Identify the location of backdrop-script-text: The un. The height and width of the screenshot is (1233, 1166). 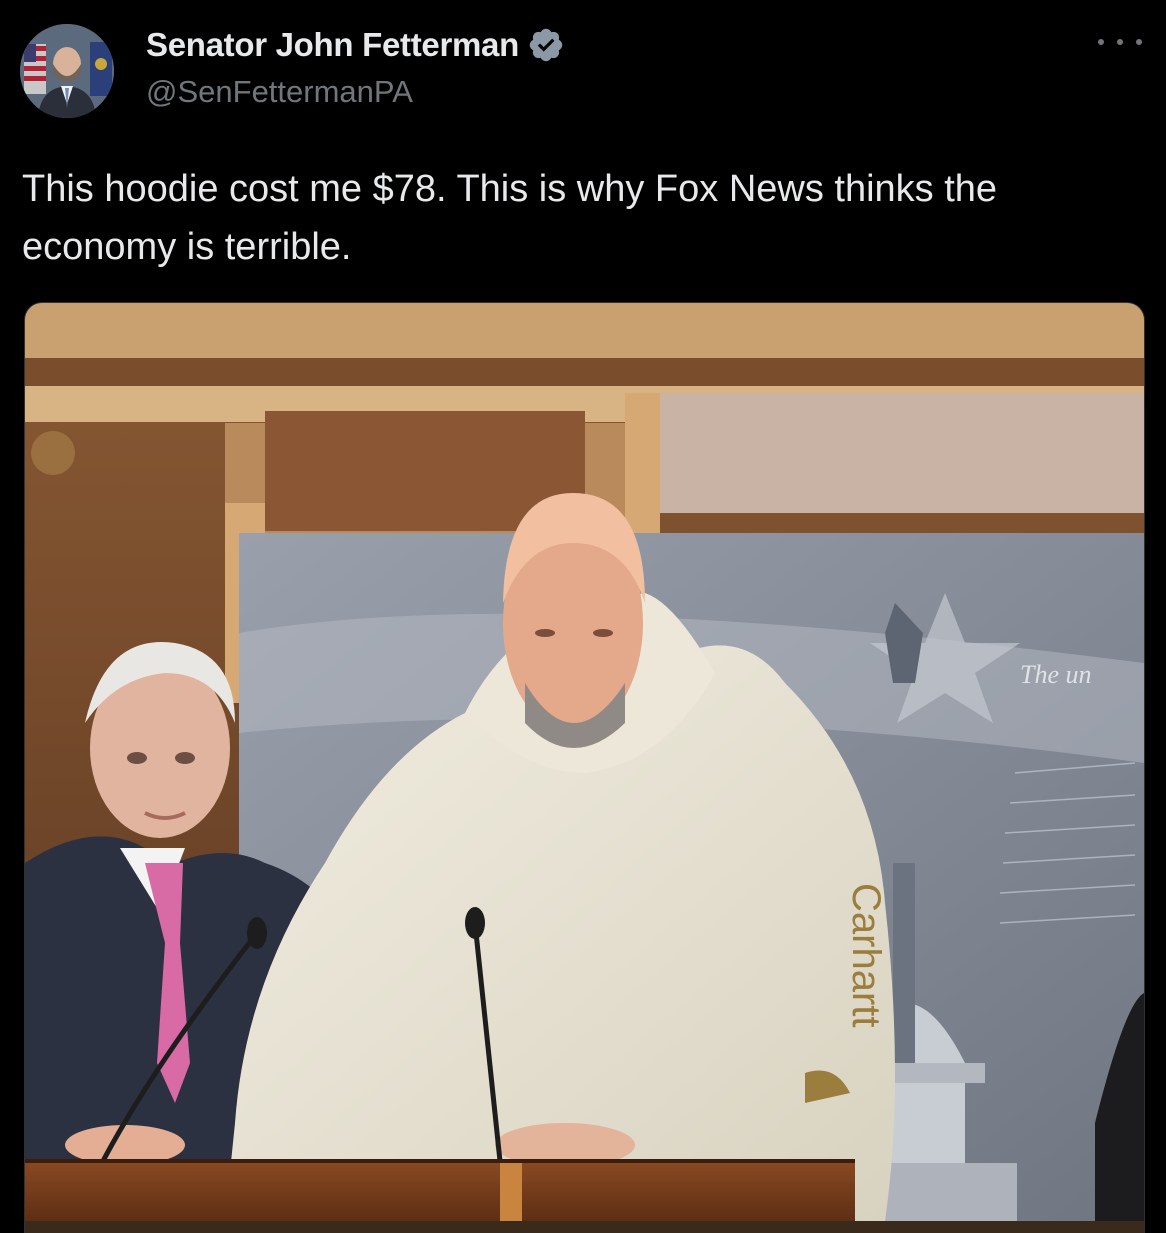
(1056, 674).